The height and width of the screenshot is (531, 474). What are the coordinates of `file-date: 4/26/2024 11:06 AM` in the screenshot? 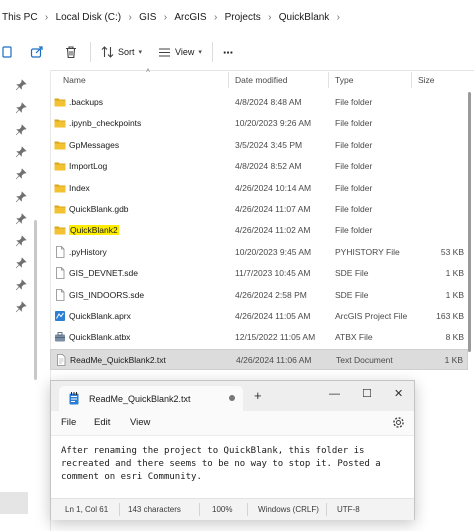 It's located at (274, 359).